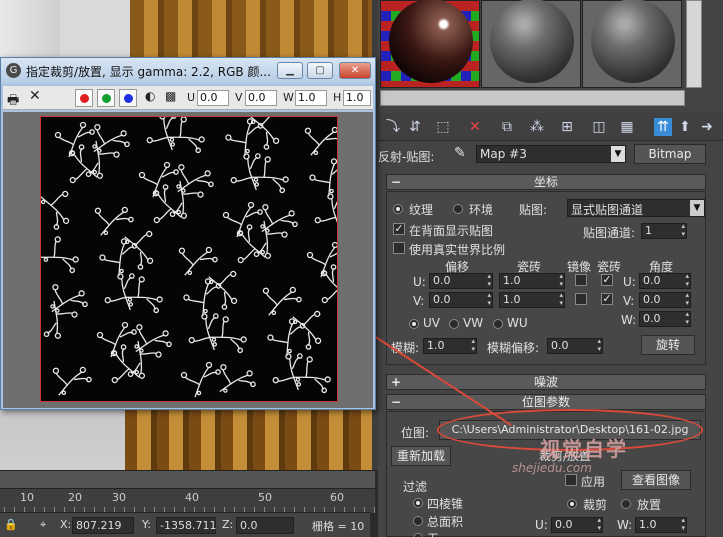  Describe the element at coordinates (13, 102) in the screenshot. I see `print-icon: 🖶` at that location.